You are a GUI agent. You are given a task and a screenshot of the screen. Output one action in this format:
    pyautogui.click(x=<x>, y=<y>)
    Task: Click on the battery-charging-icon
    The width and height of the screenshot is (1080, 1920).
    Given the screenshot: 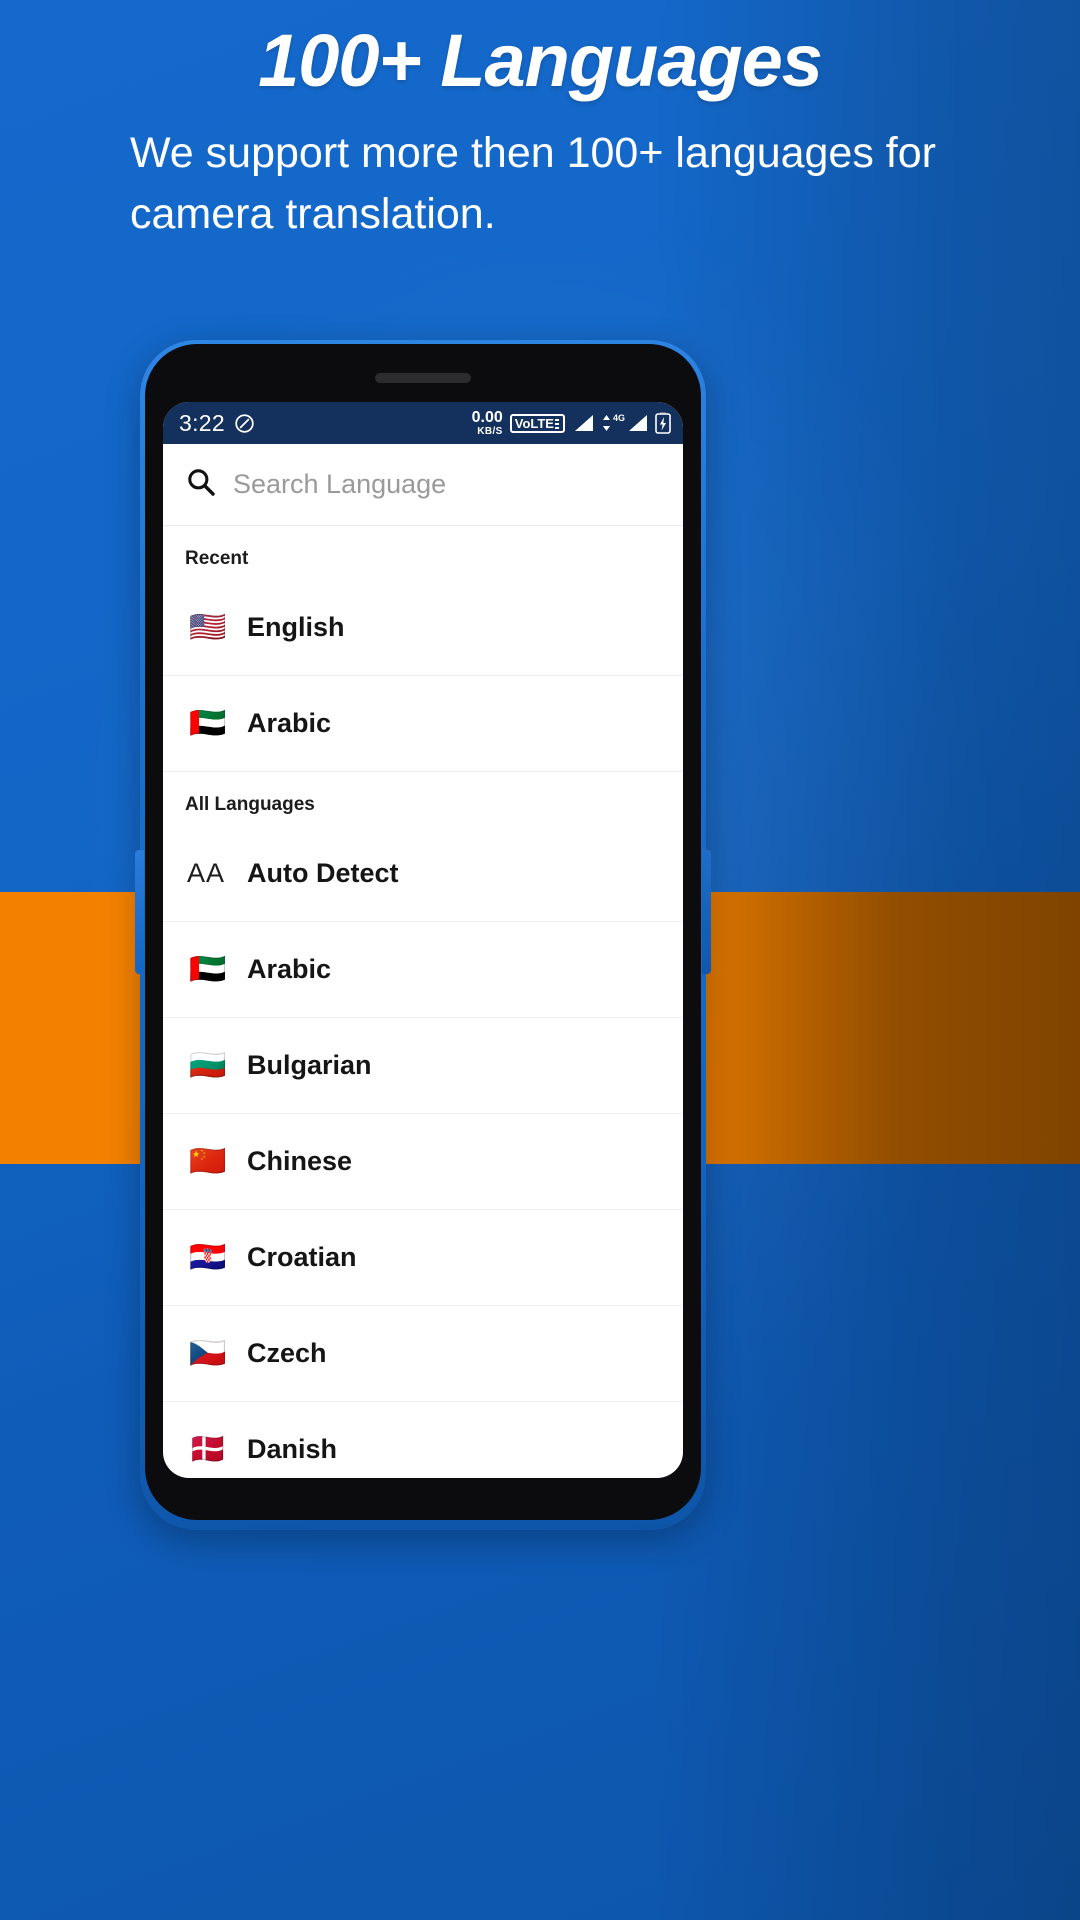 What is the action you would take?
    pyautogui.click(x=663, y=423)
    